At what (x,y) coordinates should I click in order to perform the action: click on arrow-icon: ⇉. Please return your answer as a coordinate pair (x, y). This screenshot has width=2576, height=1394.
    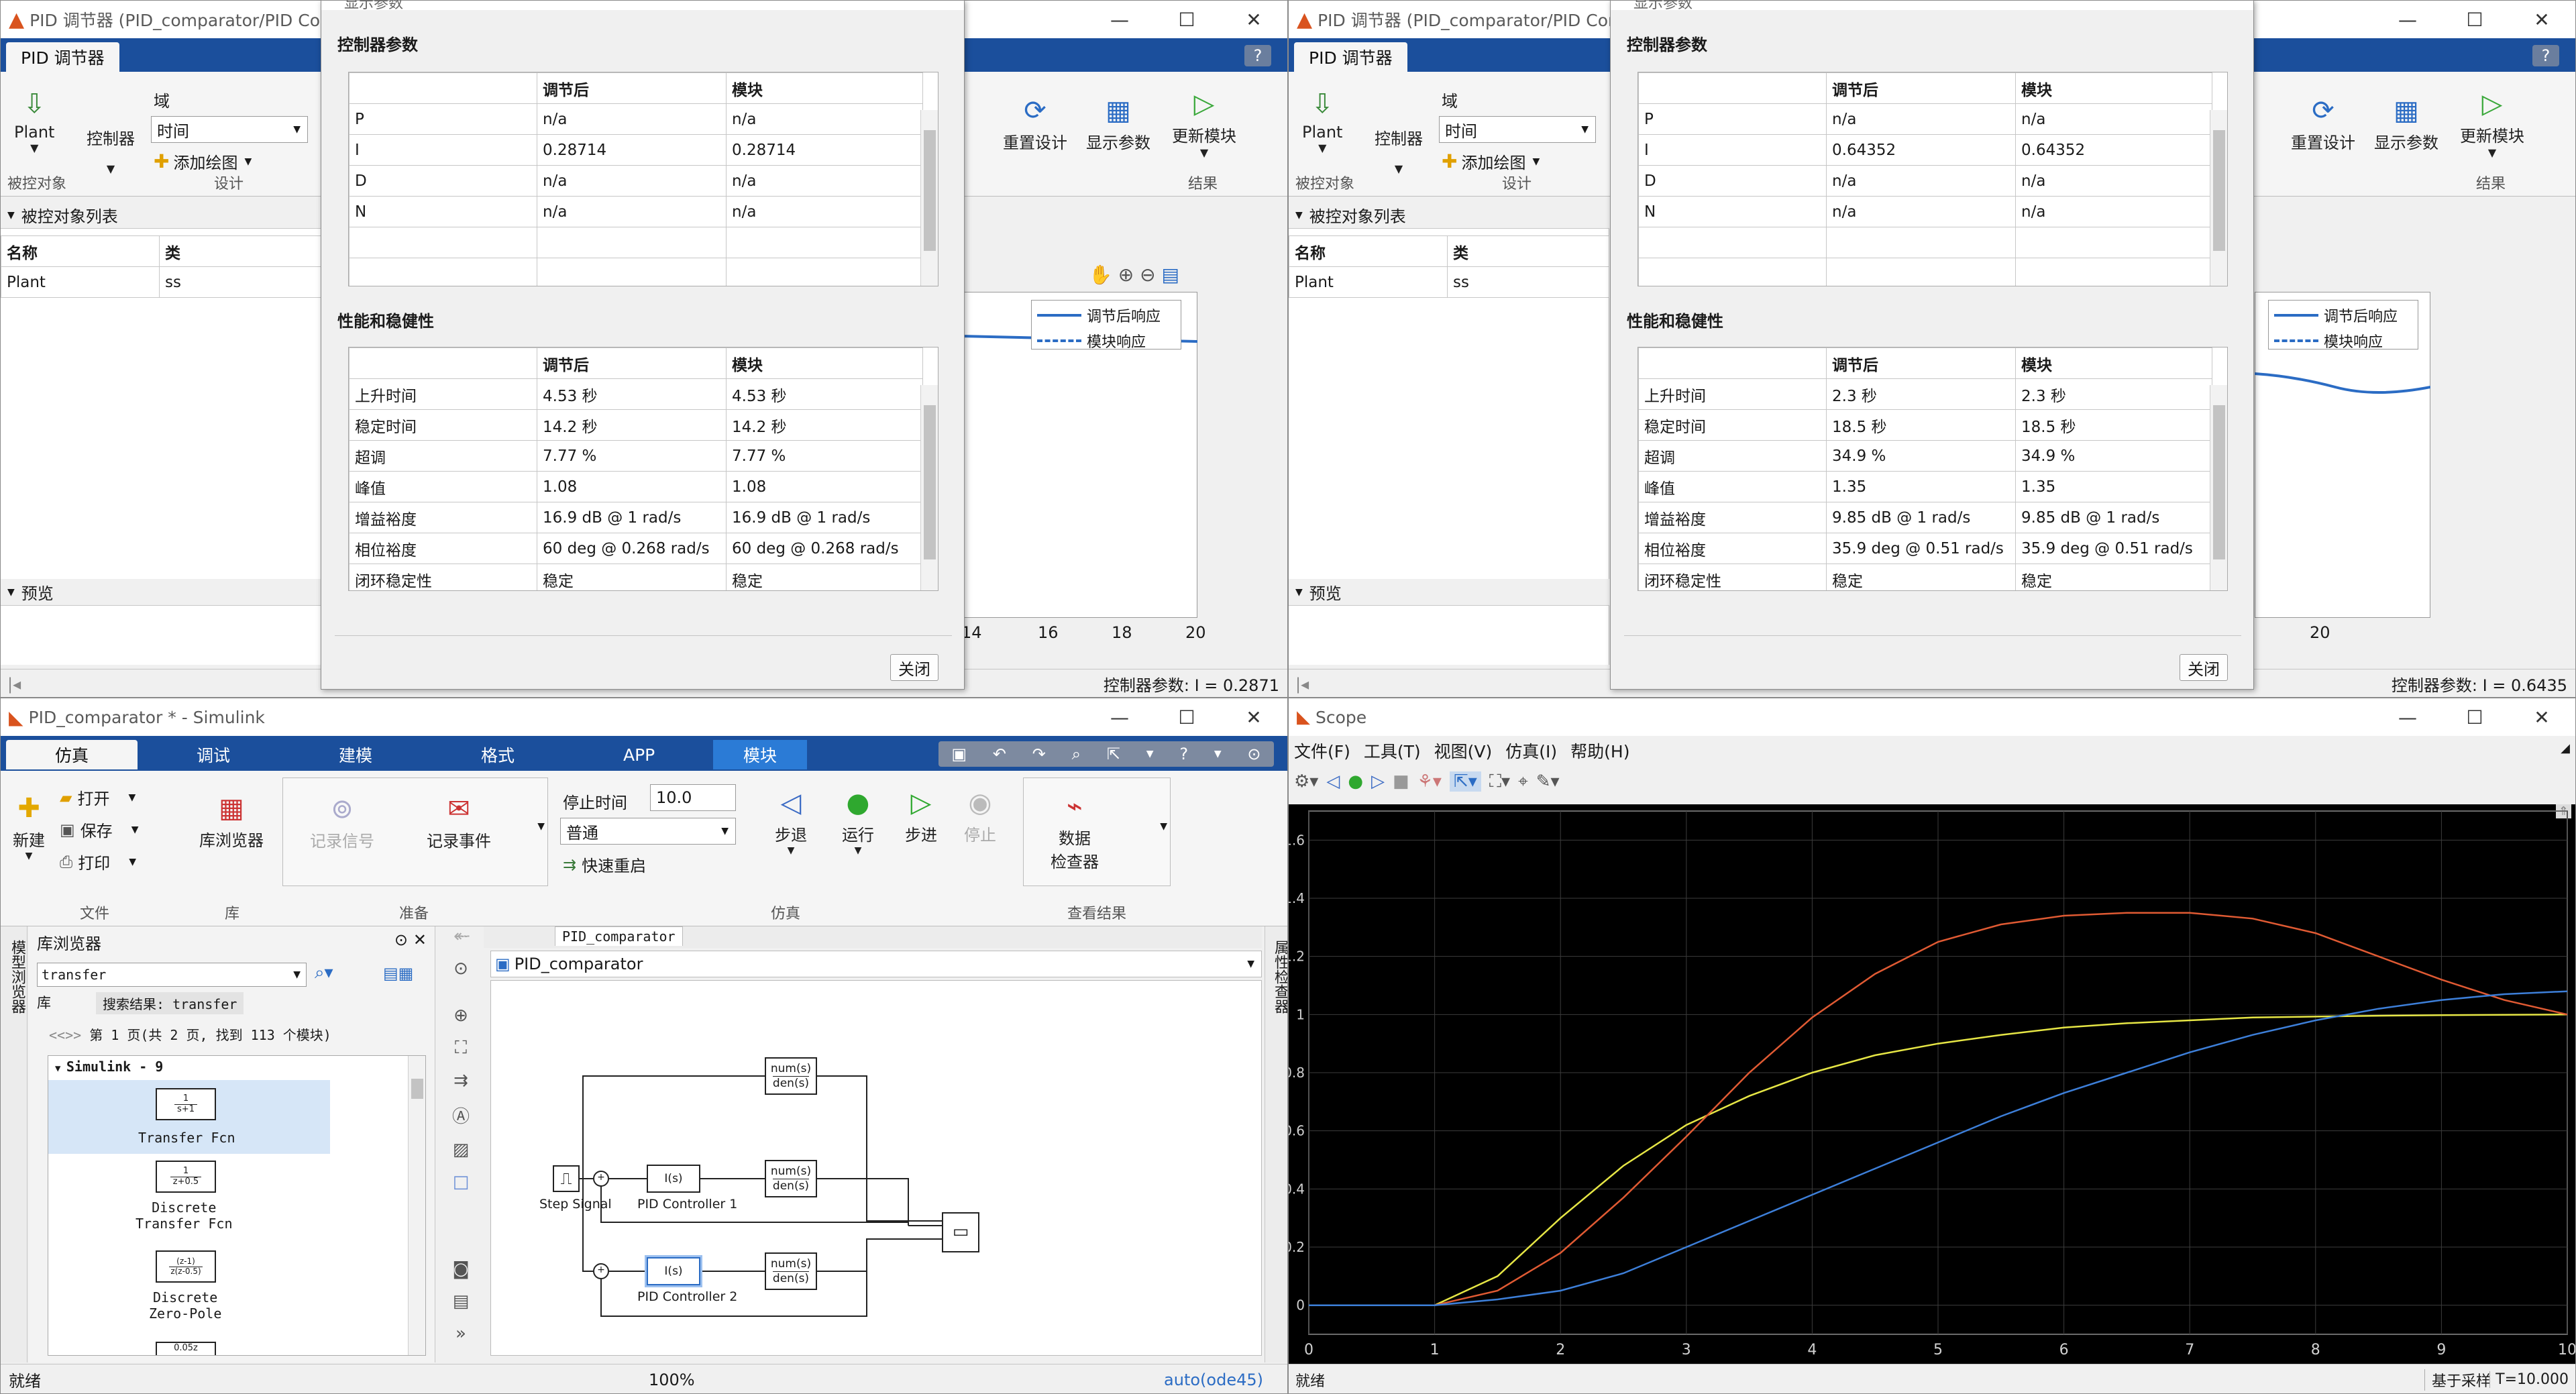
    Looking at the image, I should click on (460, 1081).